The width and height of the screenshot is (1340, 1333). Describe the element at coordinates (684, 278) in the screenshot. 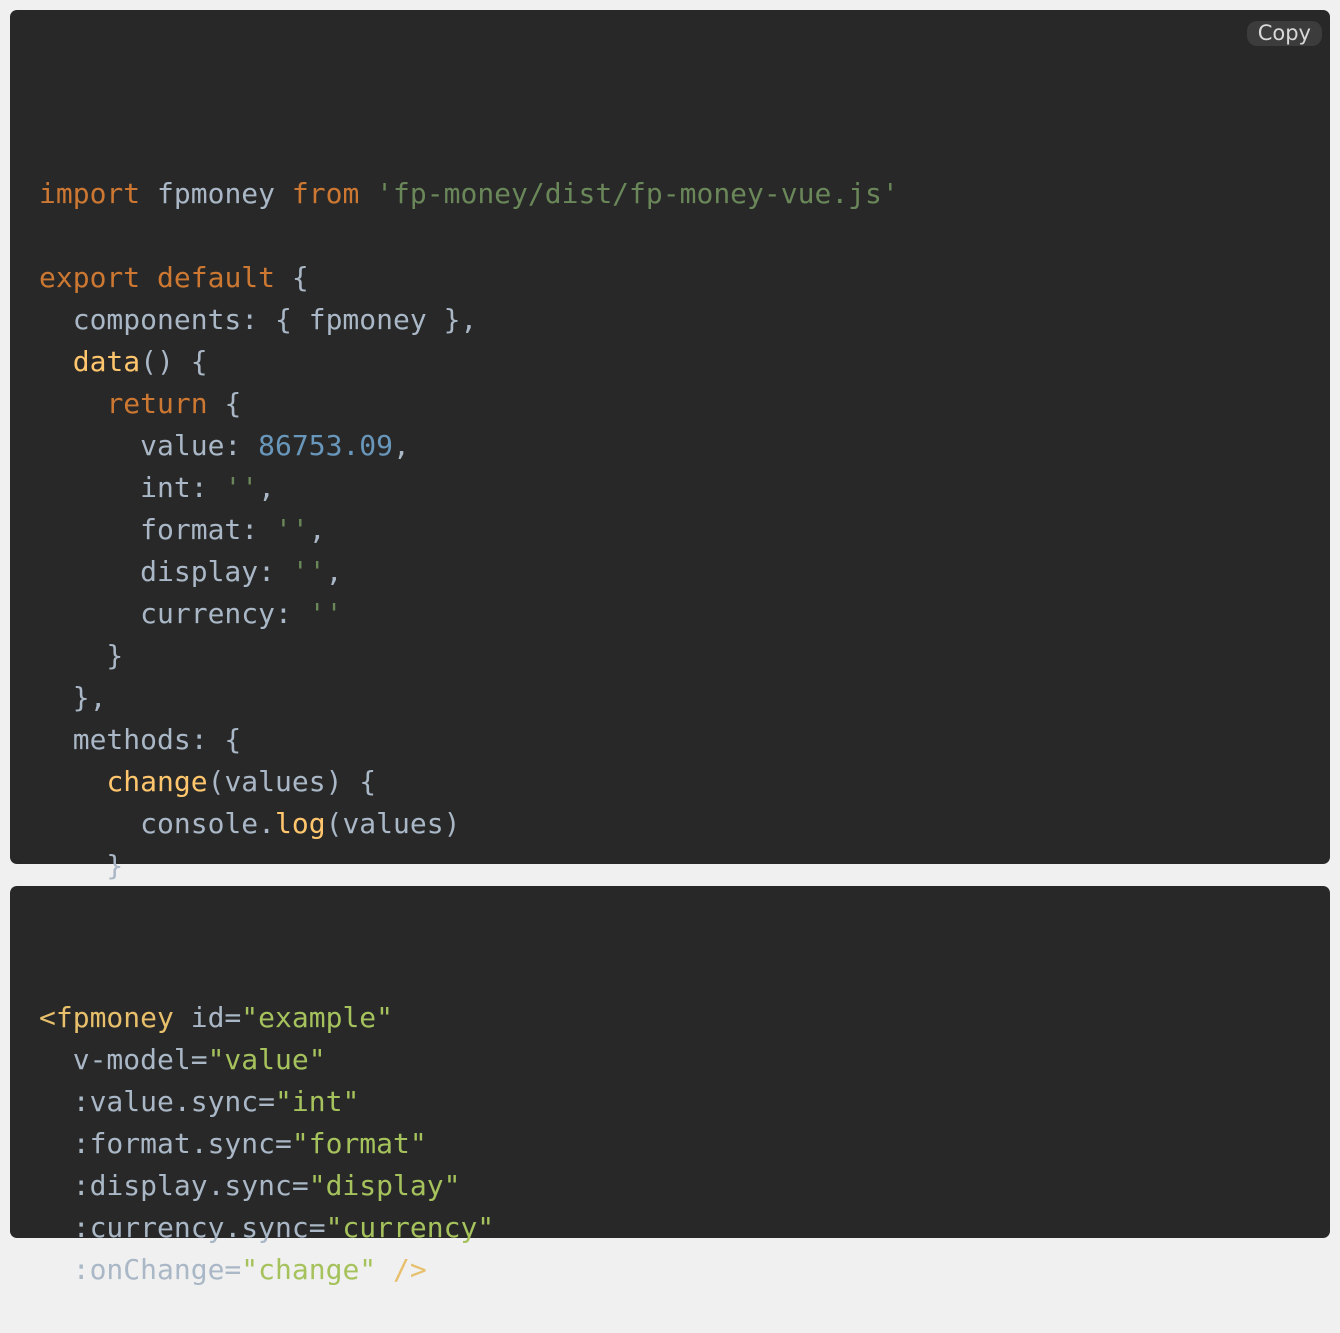

I see `code-line: export default {` at that location.